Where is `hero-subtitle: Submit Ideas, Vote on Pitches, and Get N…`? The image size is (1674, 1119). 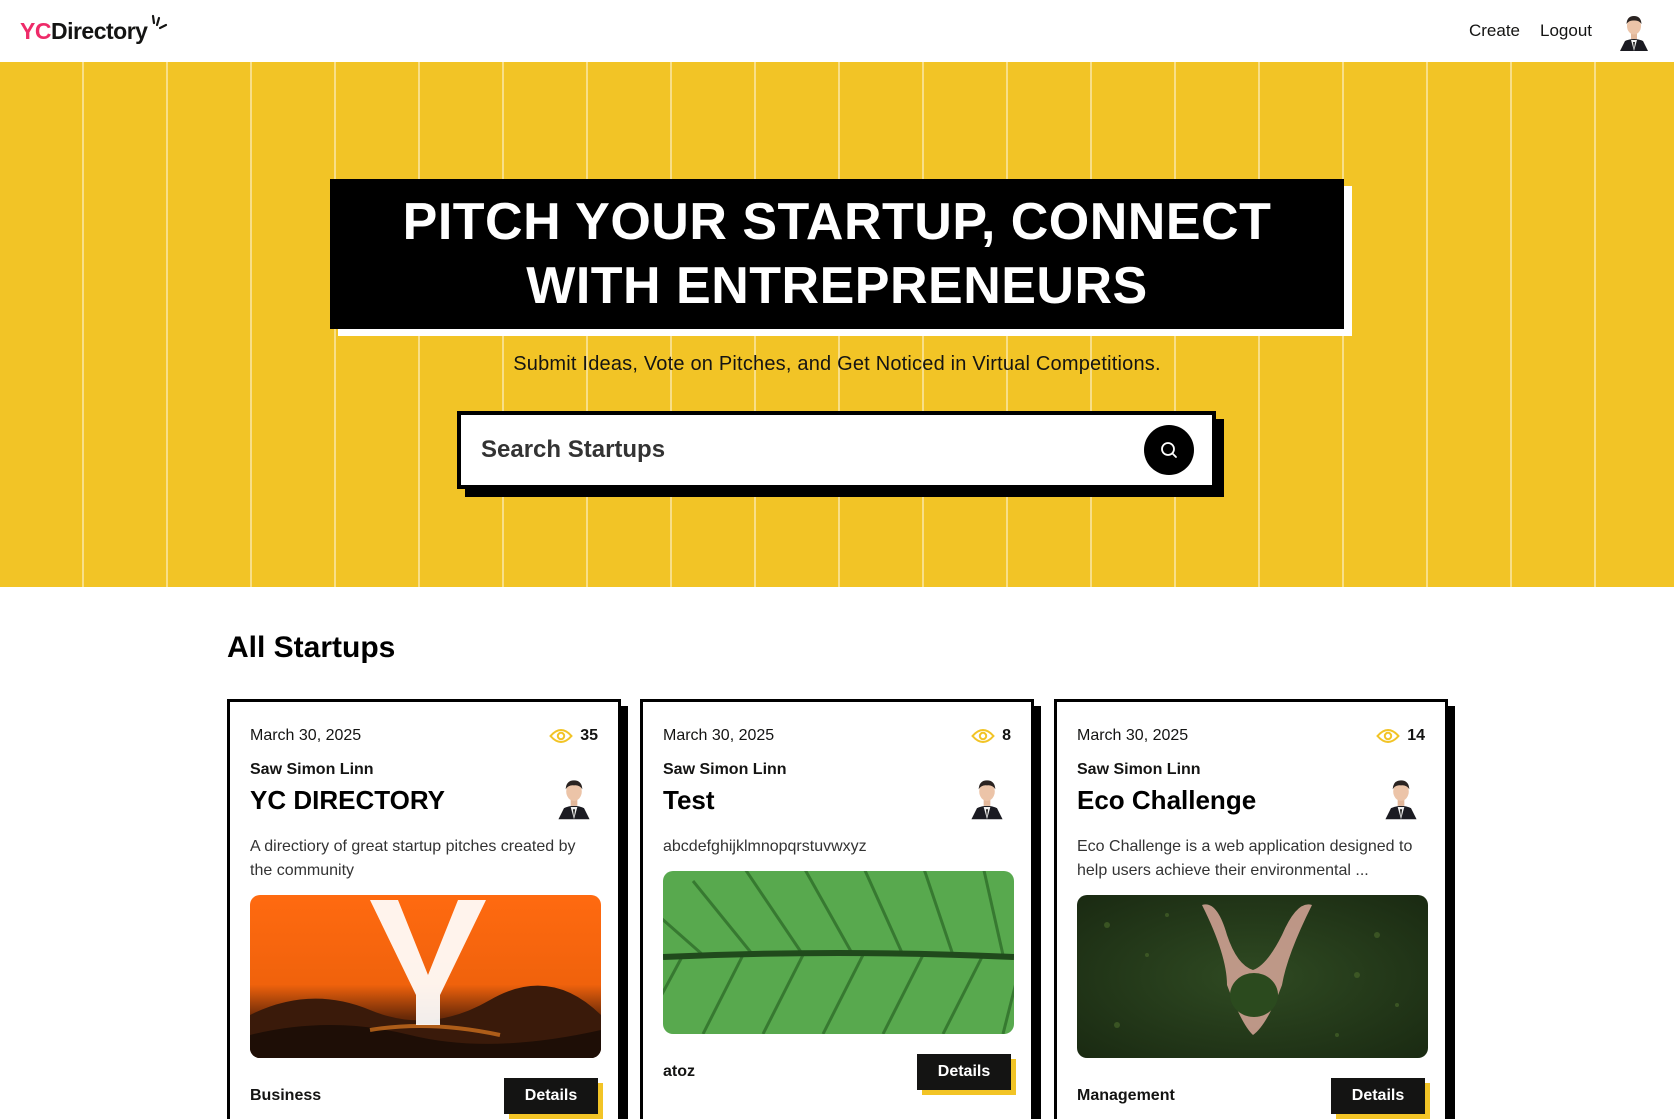 hero-subtitle: Submit Ideas, Vote on Pitches, and Get N… is located at coordinates (837, 364).